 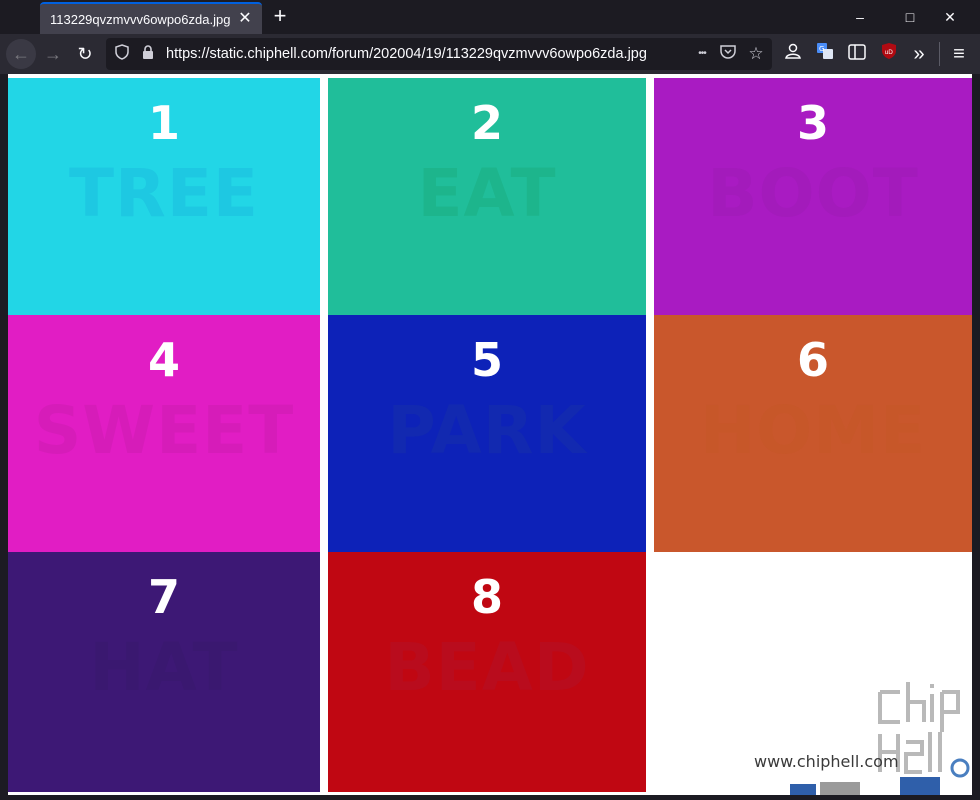 I want to click on card-7: 7 HAT, so click(x=164, y=672).